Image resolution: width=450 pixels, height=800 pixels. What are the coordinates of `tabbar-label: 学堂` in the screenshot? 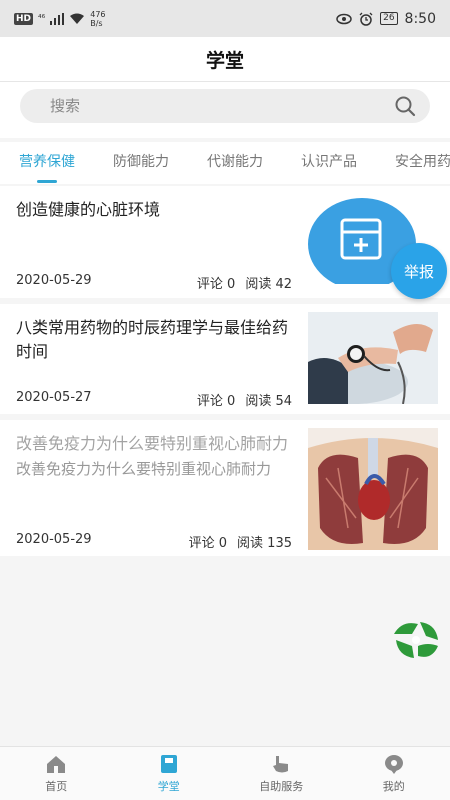 It's located at (168, 786).